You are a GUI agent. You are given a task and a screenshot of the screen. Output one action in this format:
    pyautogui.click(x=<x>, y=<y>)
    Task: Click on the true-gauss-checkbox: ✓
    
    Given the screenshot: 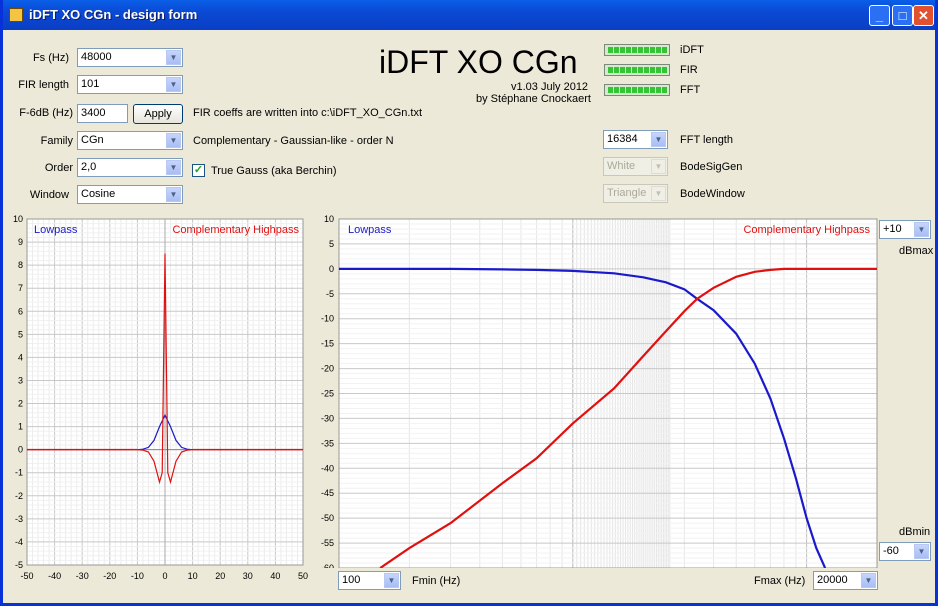 What is the action you would take?
    pyautogui.click(x=198, y=170)
    